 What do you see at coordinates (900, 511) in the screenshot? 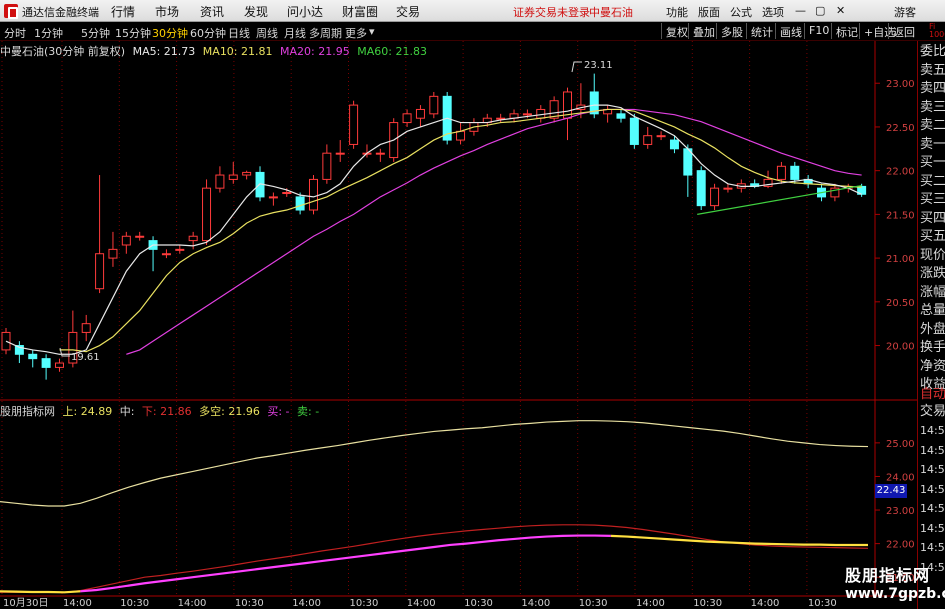
I see `indicator-tick-label: 23.00` at bounding box center [900, 511].